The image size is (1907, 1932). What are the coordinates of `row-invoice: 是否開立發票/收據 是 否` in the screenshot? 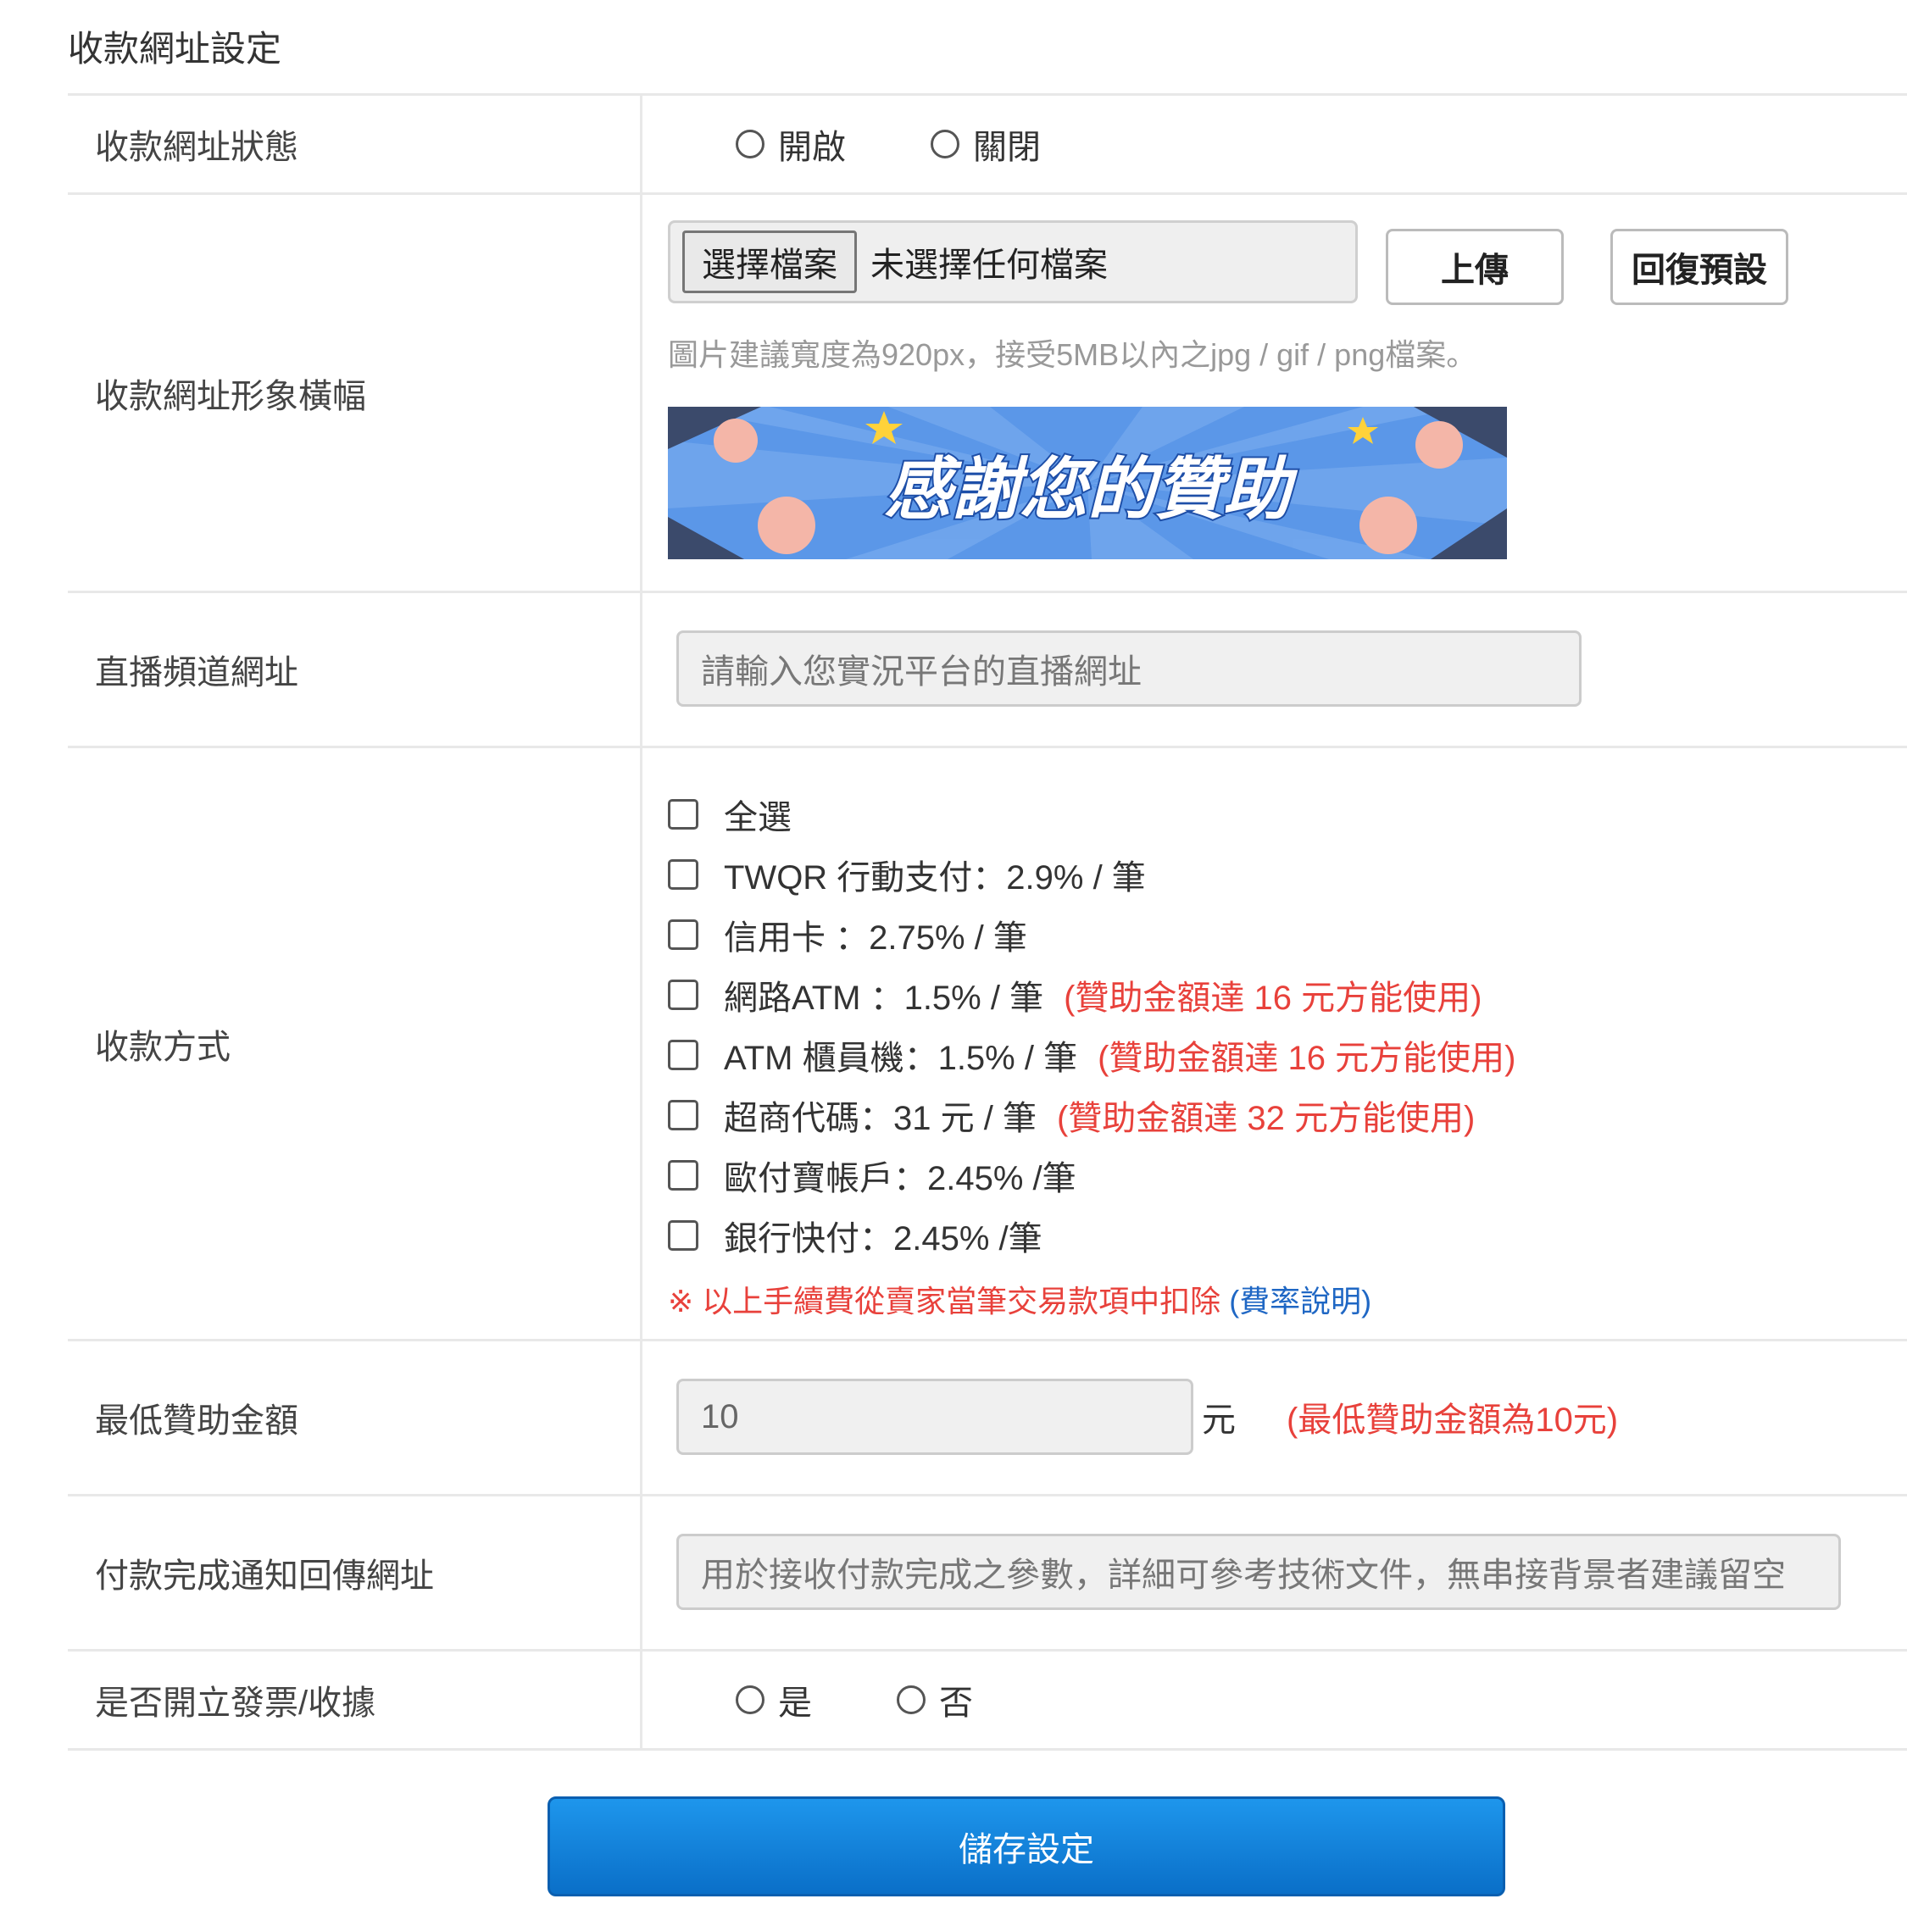 It's located at (987, 1701).